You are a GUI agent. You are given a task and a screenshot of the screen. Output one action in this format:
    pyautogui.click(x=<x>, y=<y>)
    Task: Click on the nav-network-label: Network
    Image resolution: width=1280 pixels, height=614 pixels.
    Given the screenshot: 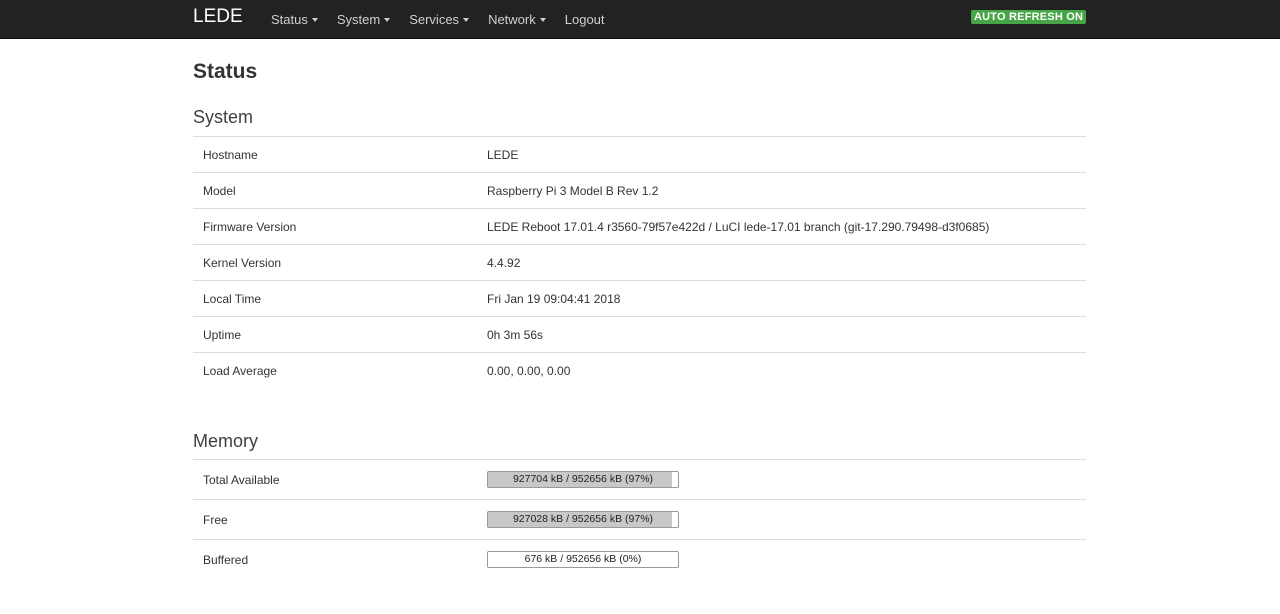 What is the action you would take?
    pyautogui.click(x=512, y=19)
    